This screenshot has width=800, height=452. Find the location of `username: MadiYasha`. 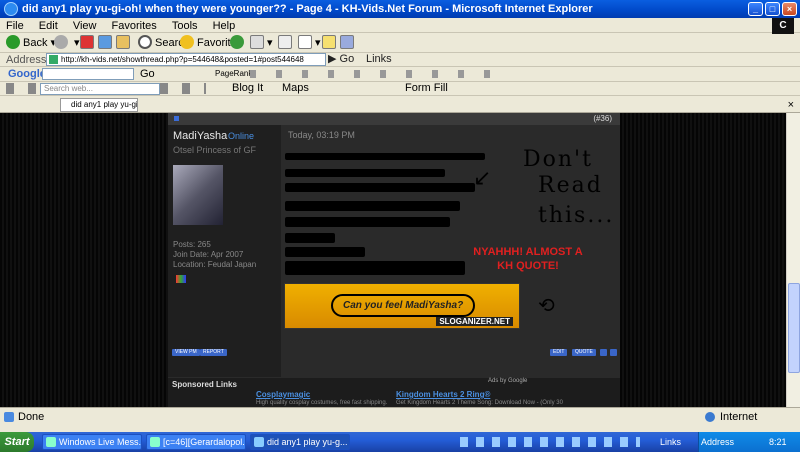

username: MadiYasha is located at coordinates (200, 136).